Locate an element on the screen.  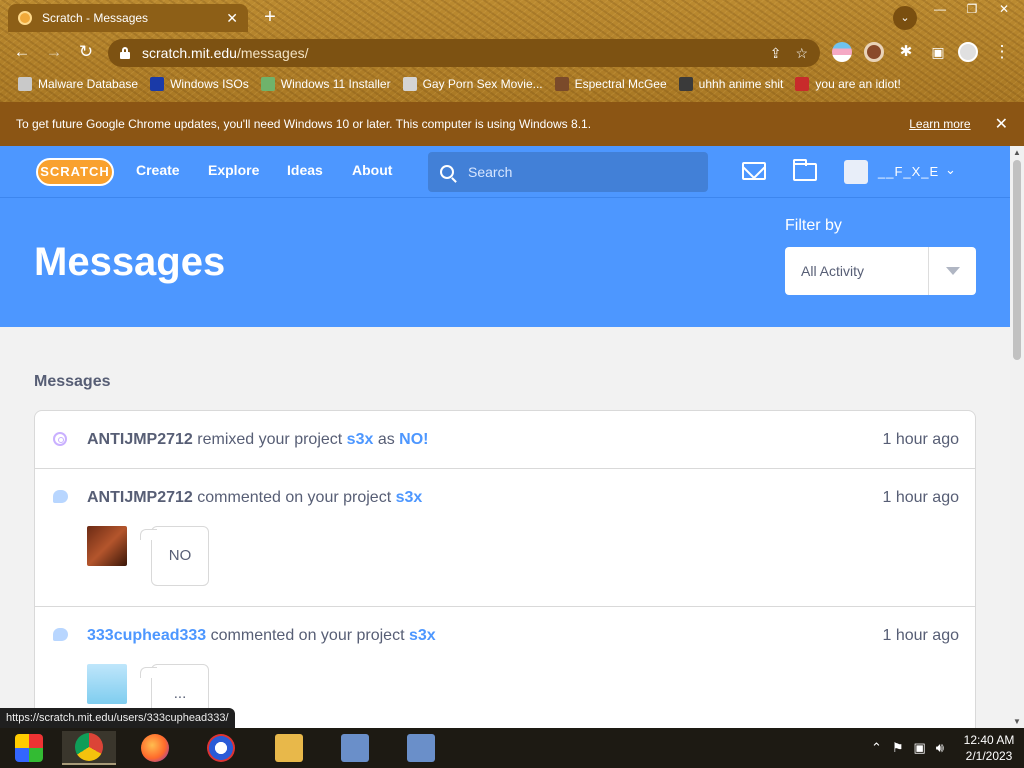
start-icon is located at coordinates (29, 748).